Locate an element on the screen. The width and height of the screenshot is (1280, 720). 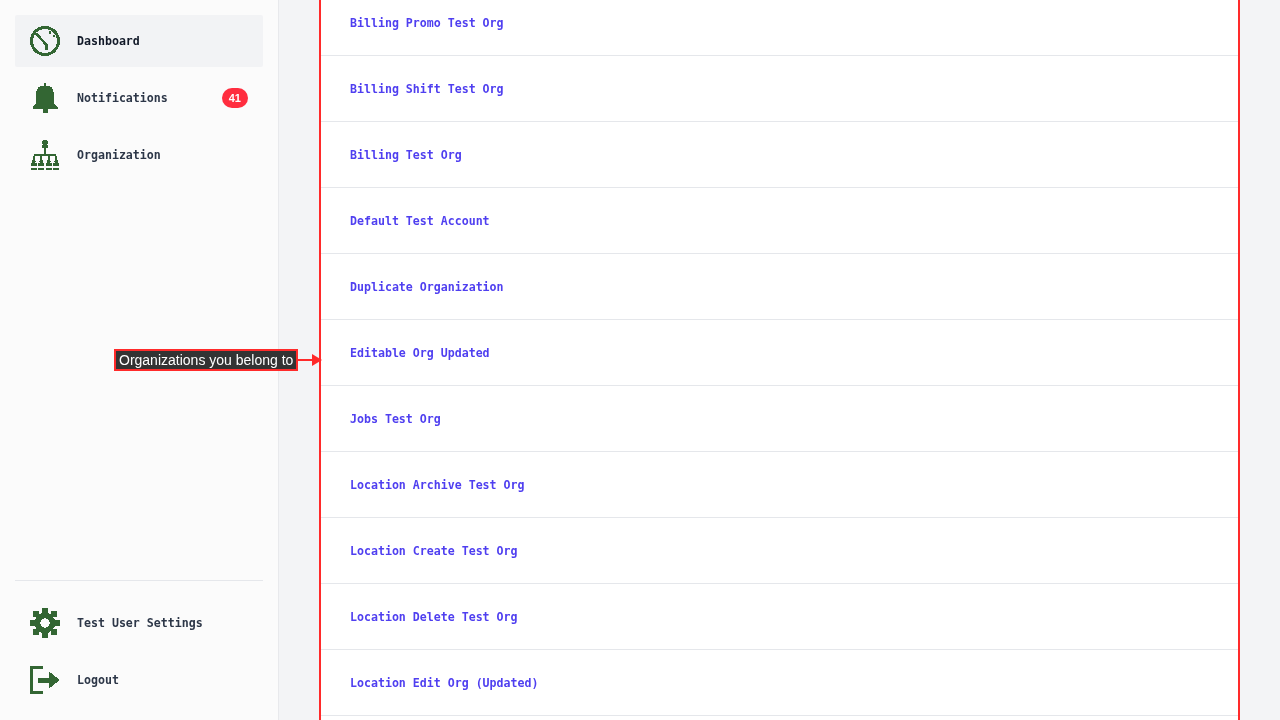
organization-link: Jobs Test Org is located at coordinates (395, 418).